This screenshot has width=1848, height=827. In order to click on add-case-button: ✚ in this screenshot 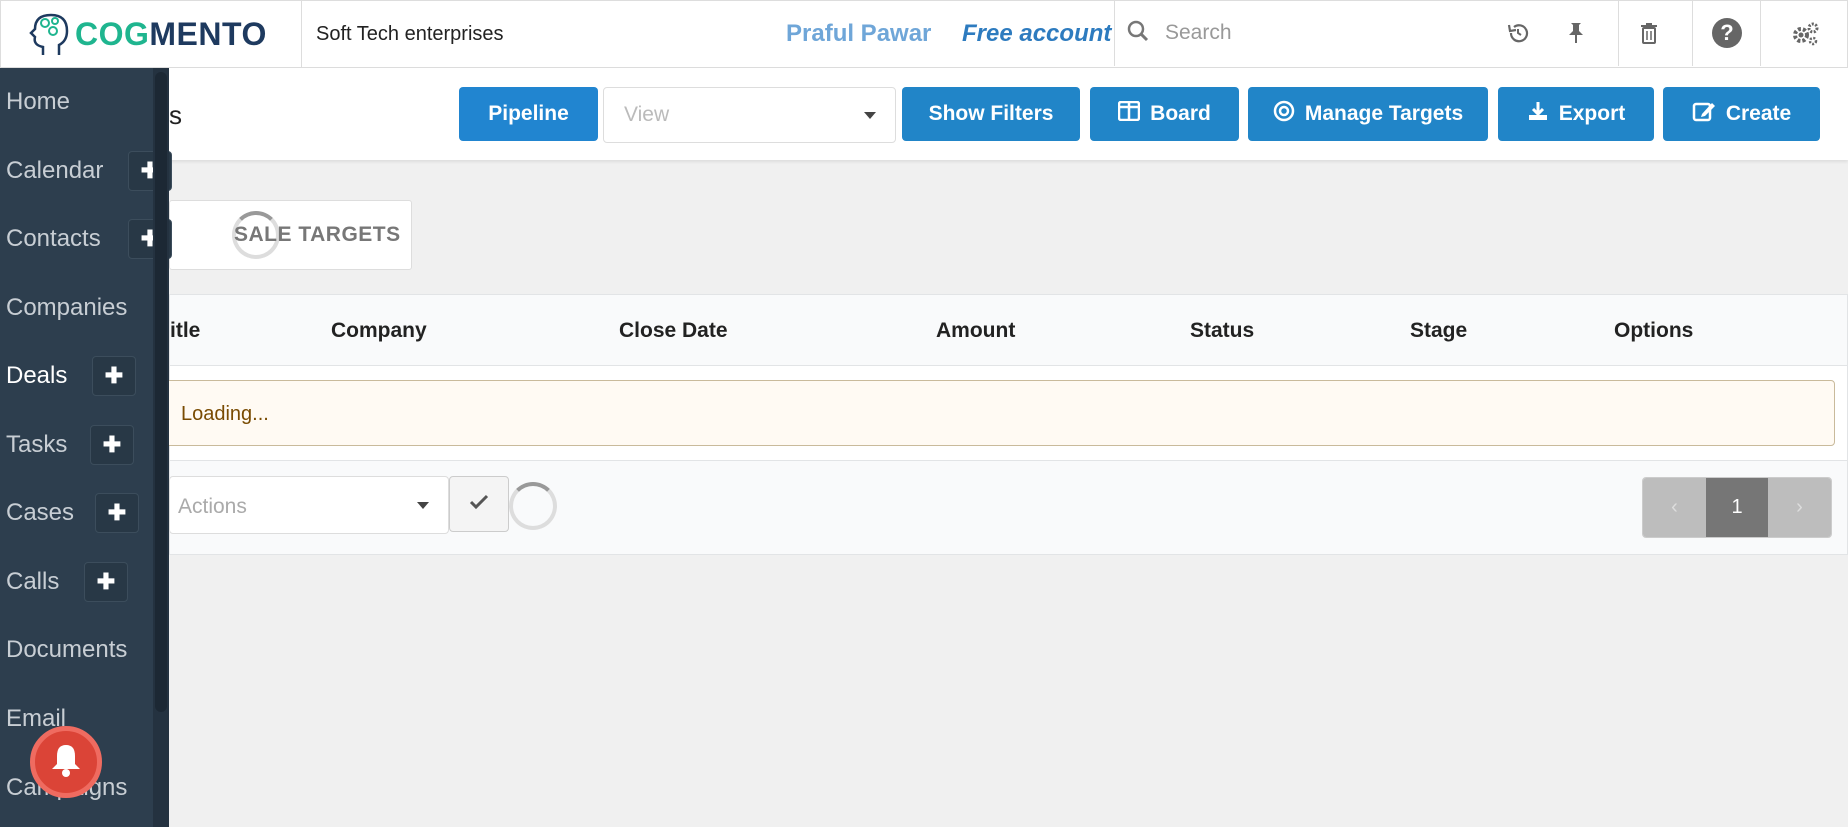, I will do `click(117, 513)`.